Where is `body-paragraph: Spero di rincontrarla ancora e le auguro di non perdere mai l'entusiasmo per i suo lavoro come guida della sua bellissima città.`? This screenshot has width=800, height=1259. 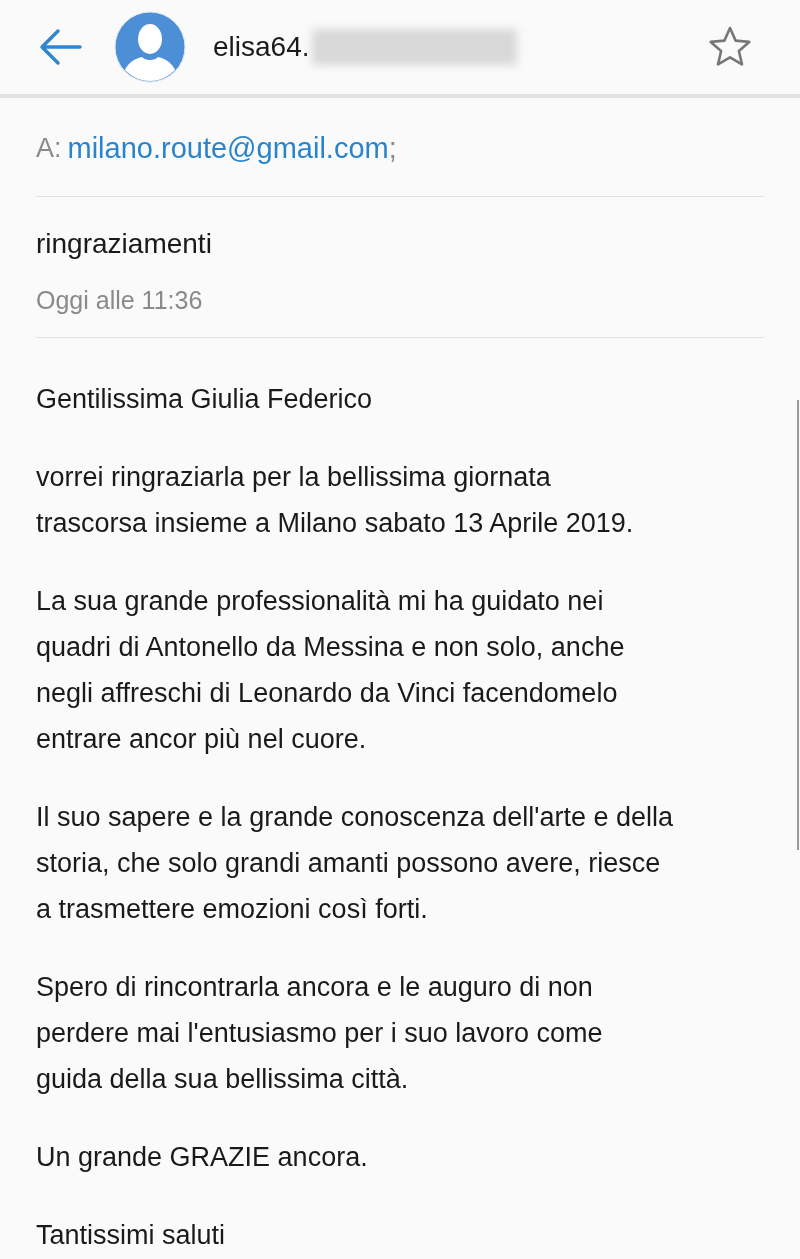 body-paragraph: Spero di rincontrarla ancora e le auguro di non perdere mai l'entusiasmo per i suo lavoro come guida della sua bellissima città. is located at coordinates (320, 1033).